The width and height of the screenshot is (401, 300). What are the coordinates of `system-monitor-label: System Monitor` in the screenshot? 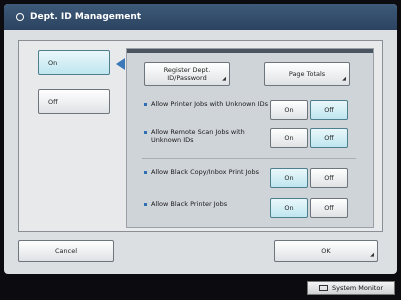 It's located at (357, 288).